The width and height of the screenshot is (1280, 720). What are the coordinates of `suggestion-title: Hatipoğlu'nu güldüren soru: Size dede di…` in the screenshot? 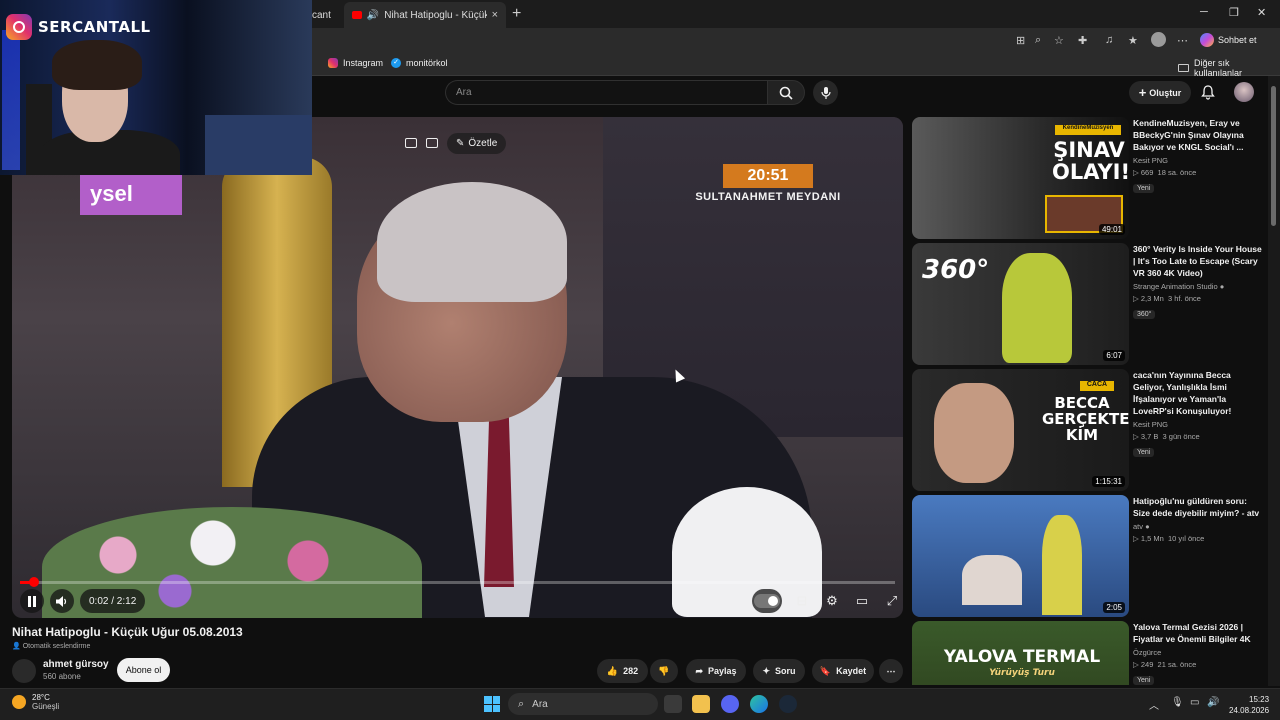 It's located at (1198, 507).